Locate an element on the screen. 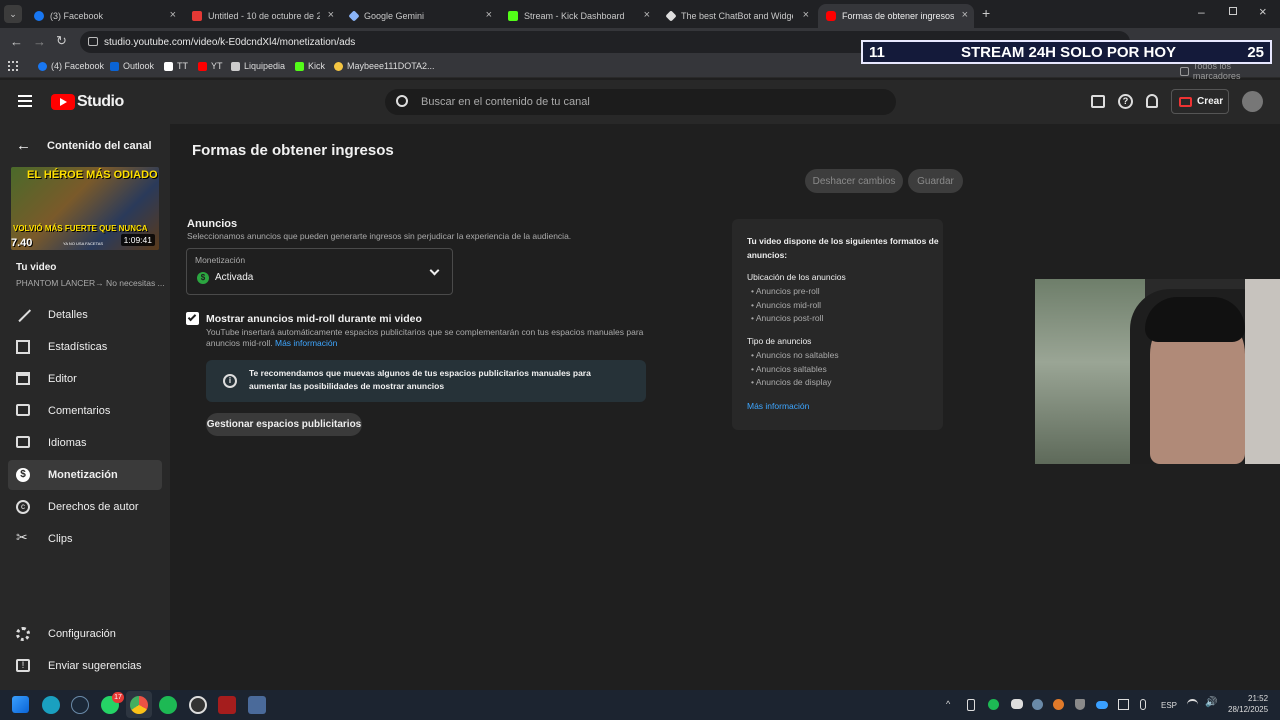 The width and height of the screenshot is (1280, 720). site-info-icon is located at coordinates (93, 41).